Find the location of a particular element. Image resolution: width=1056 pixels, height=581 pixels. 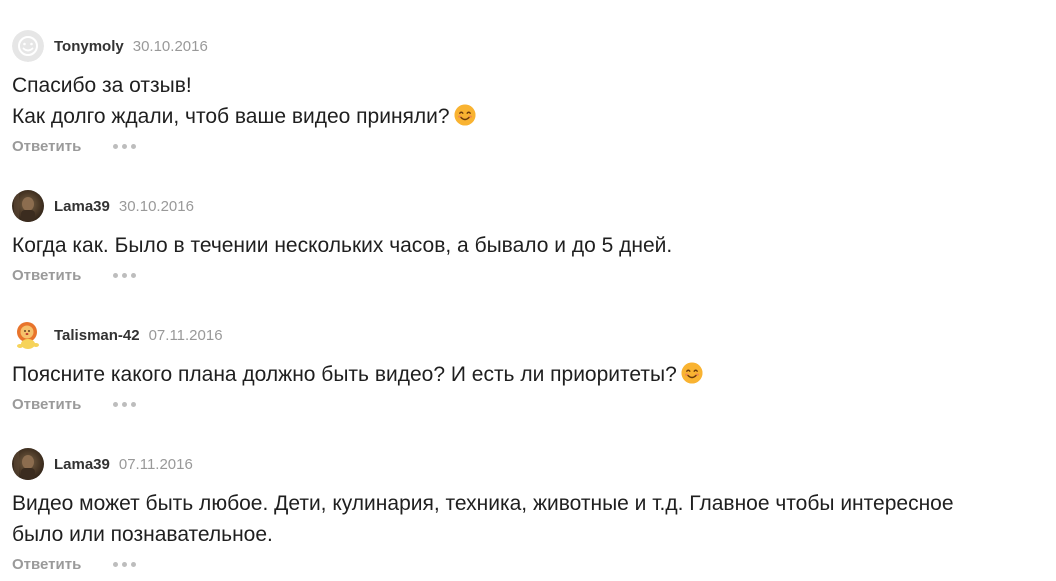

author-name: Tonymoly is located at coordinates (89, 46).